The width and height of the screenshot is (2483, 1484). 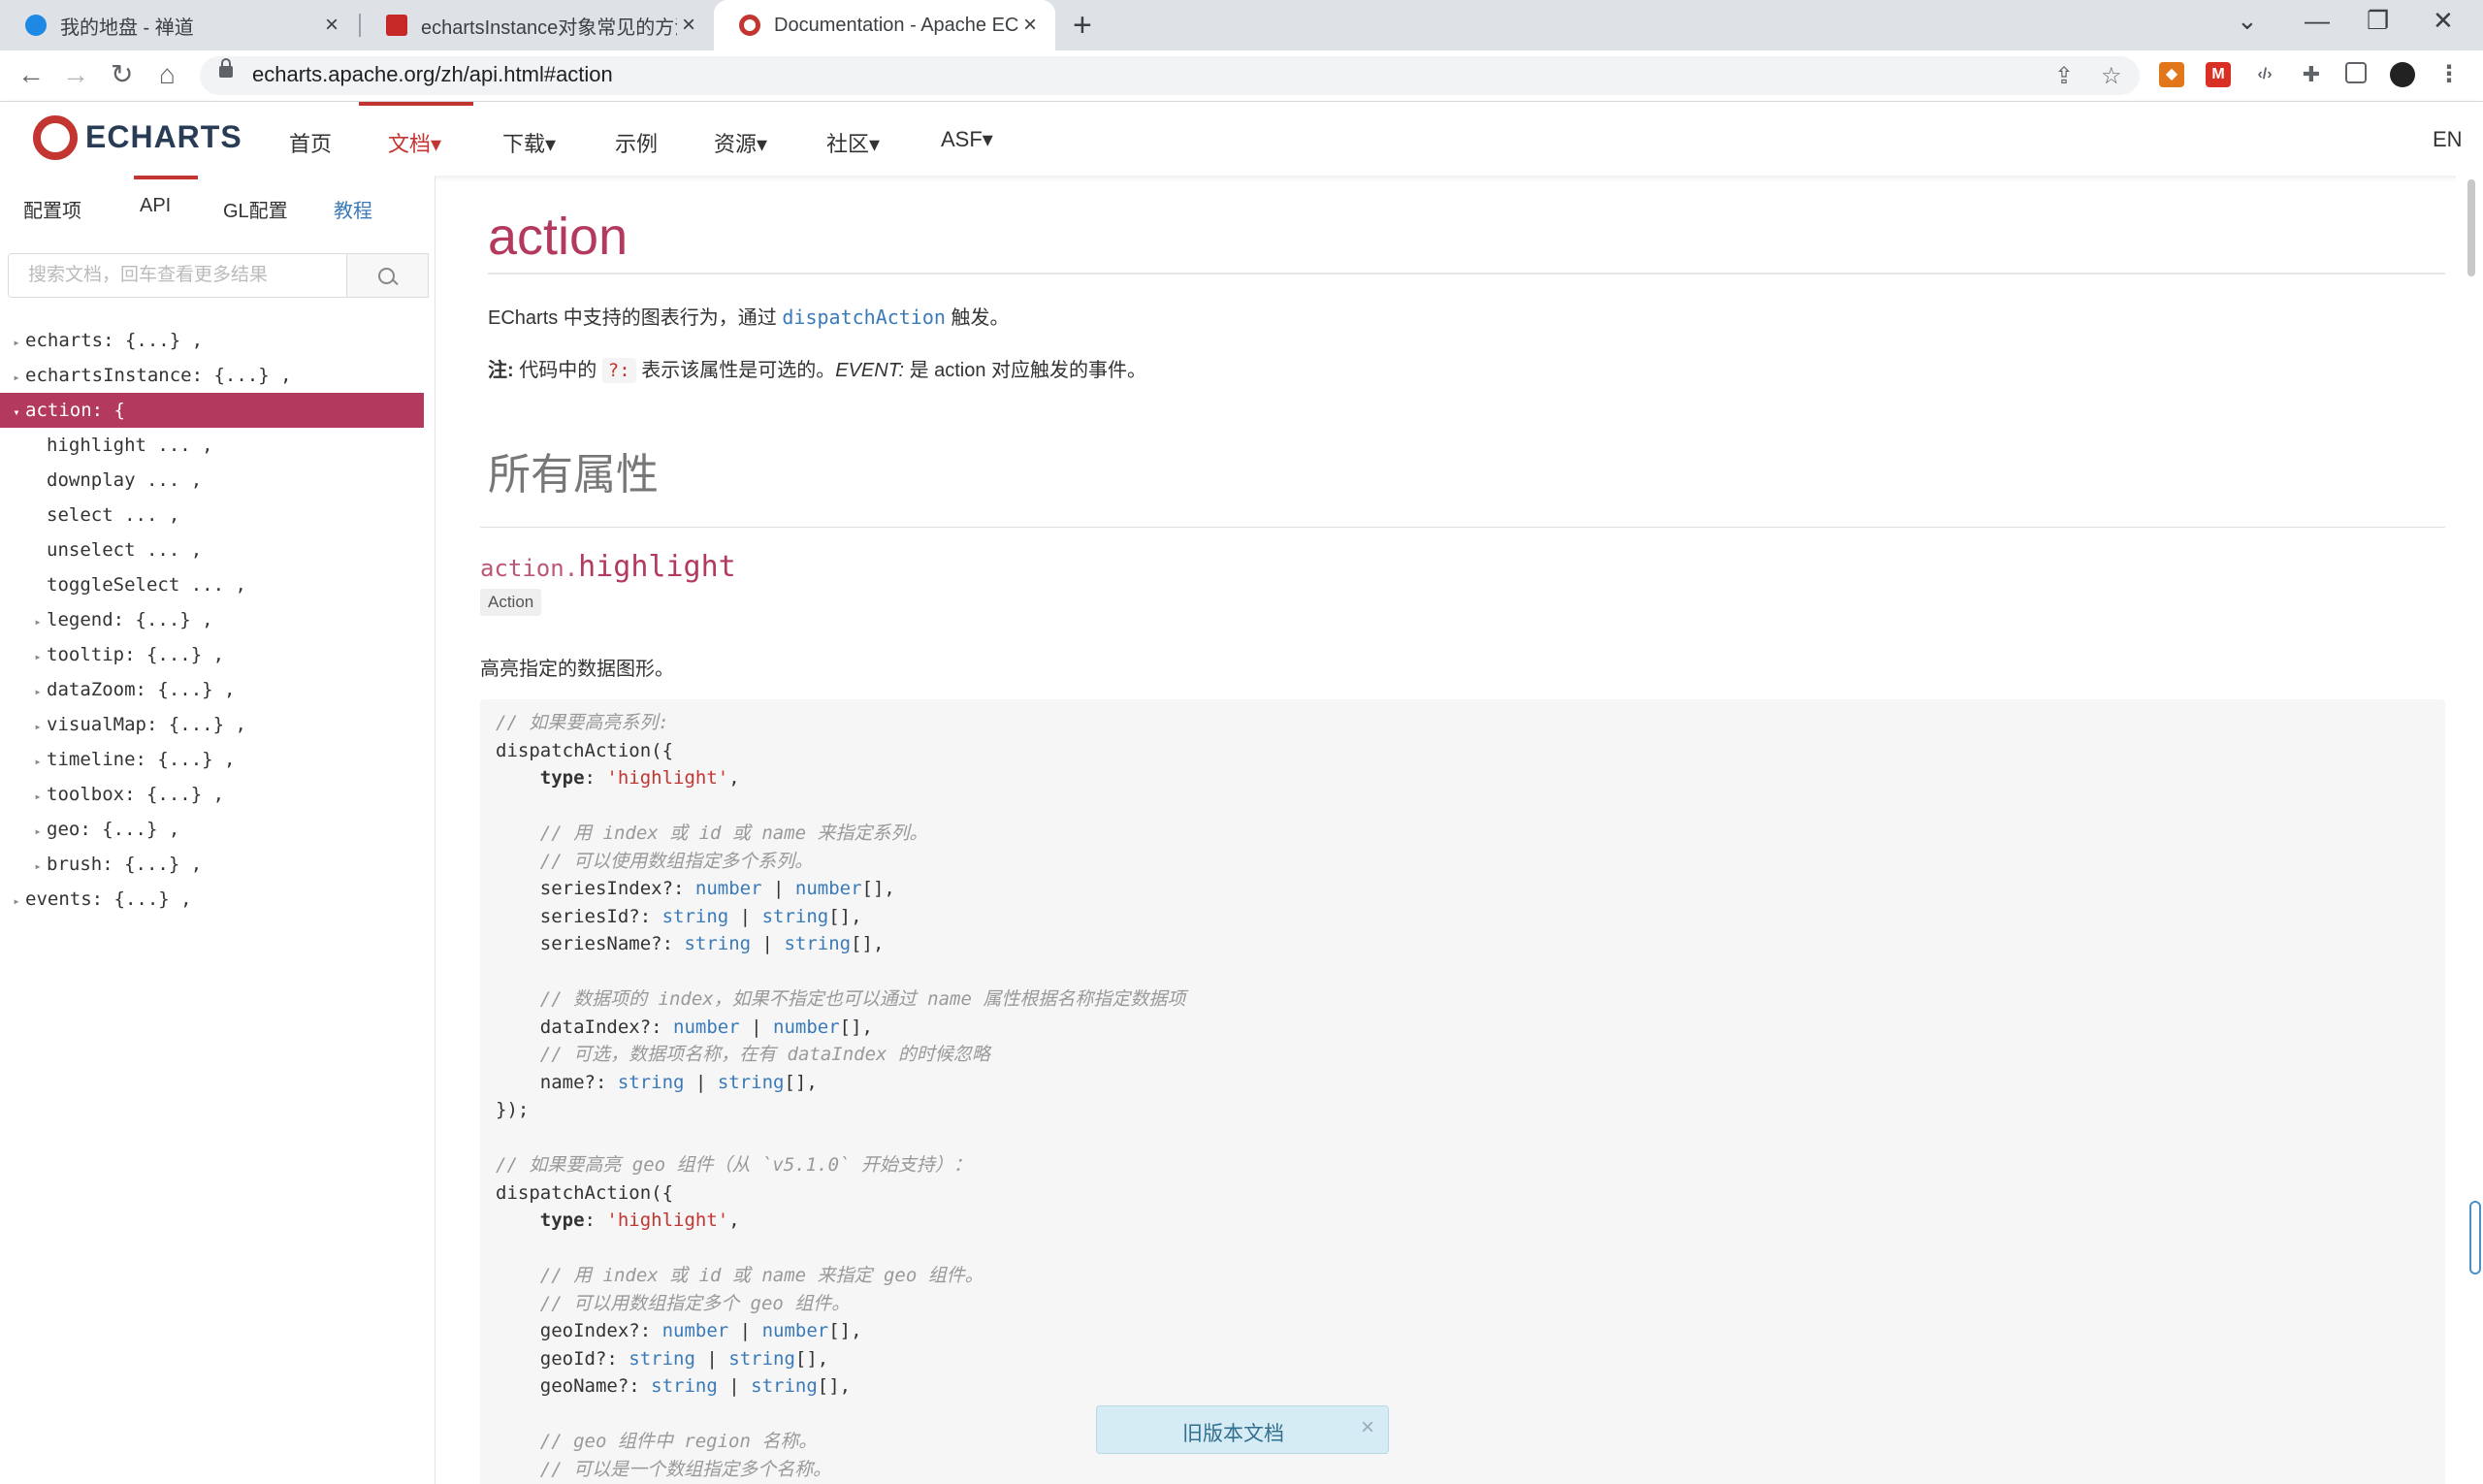 What do you see at coordinates (2218, 74) in the screenshot?
I see `gmail-extension-icon: M` at bounding box center [2218, 74].